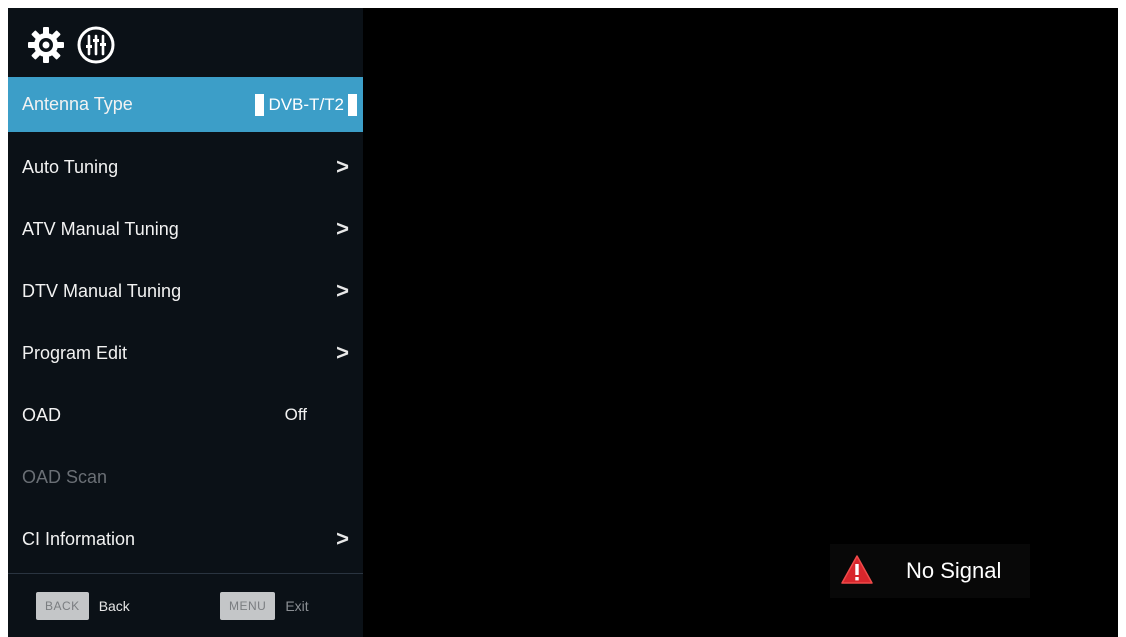 This screenshot has width=1126, height=637. What do you see at coordinates (79, 538) in the screenshot?
I see `menu-item-label: CI Information` at bounding box center [79, 538].